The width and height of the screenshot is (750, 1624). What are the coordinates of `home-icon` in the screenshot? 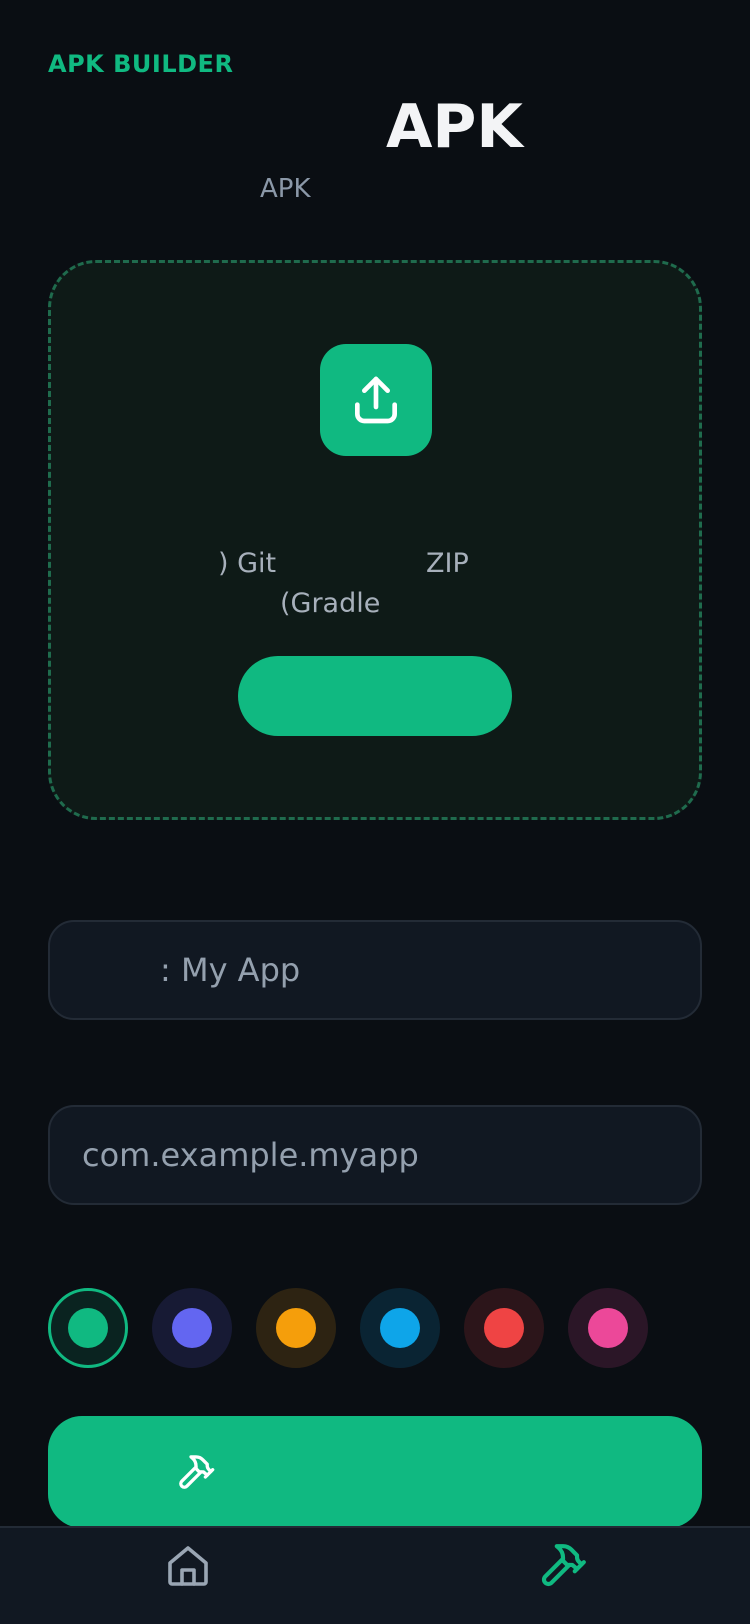 It's located at (188, 1566).